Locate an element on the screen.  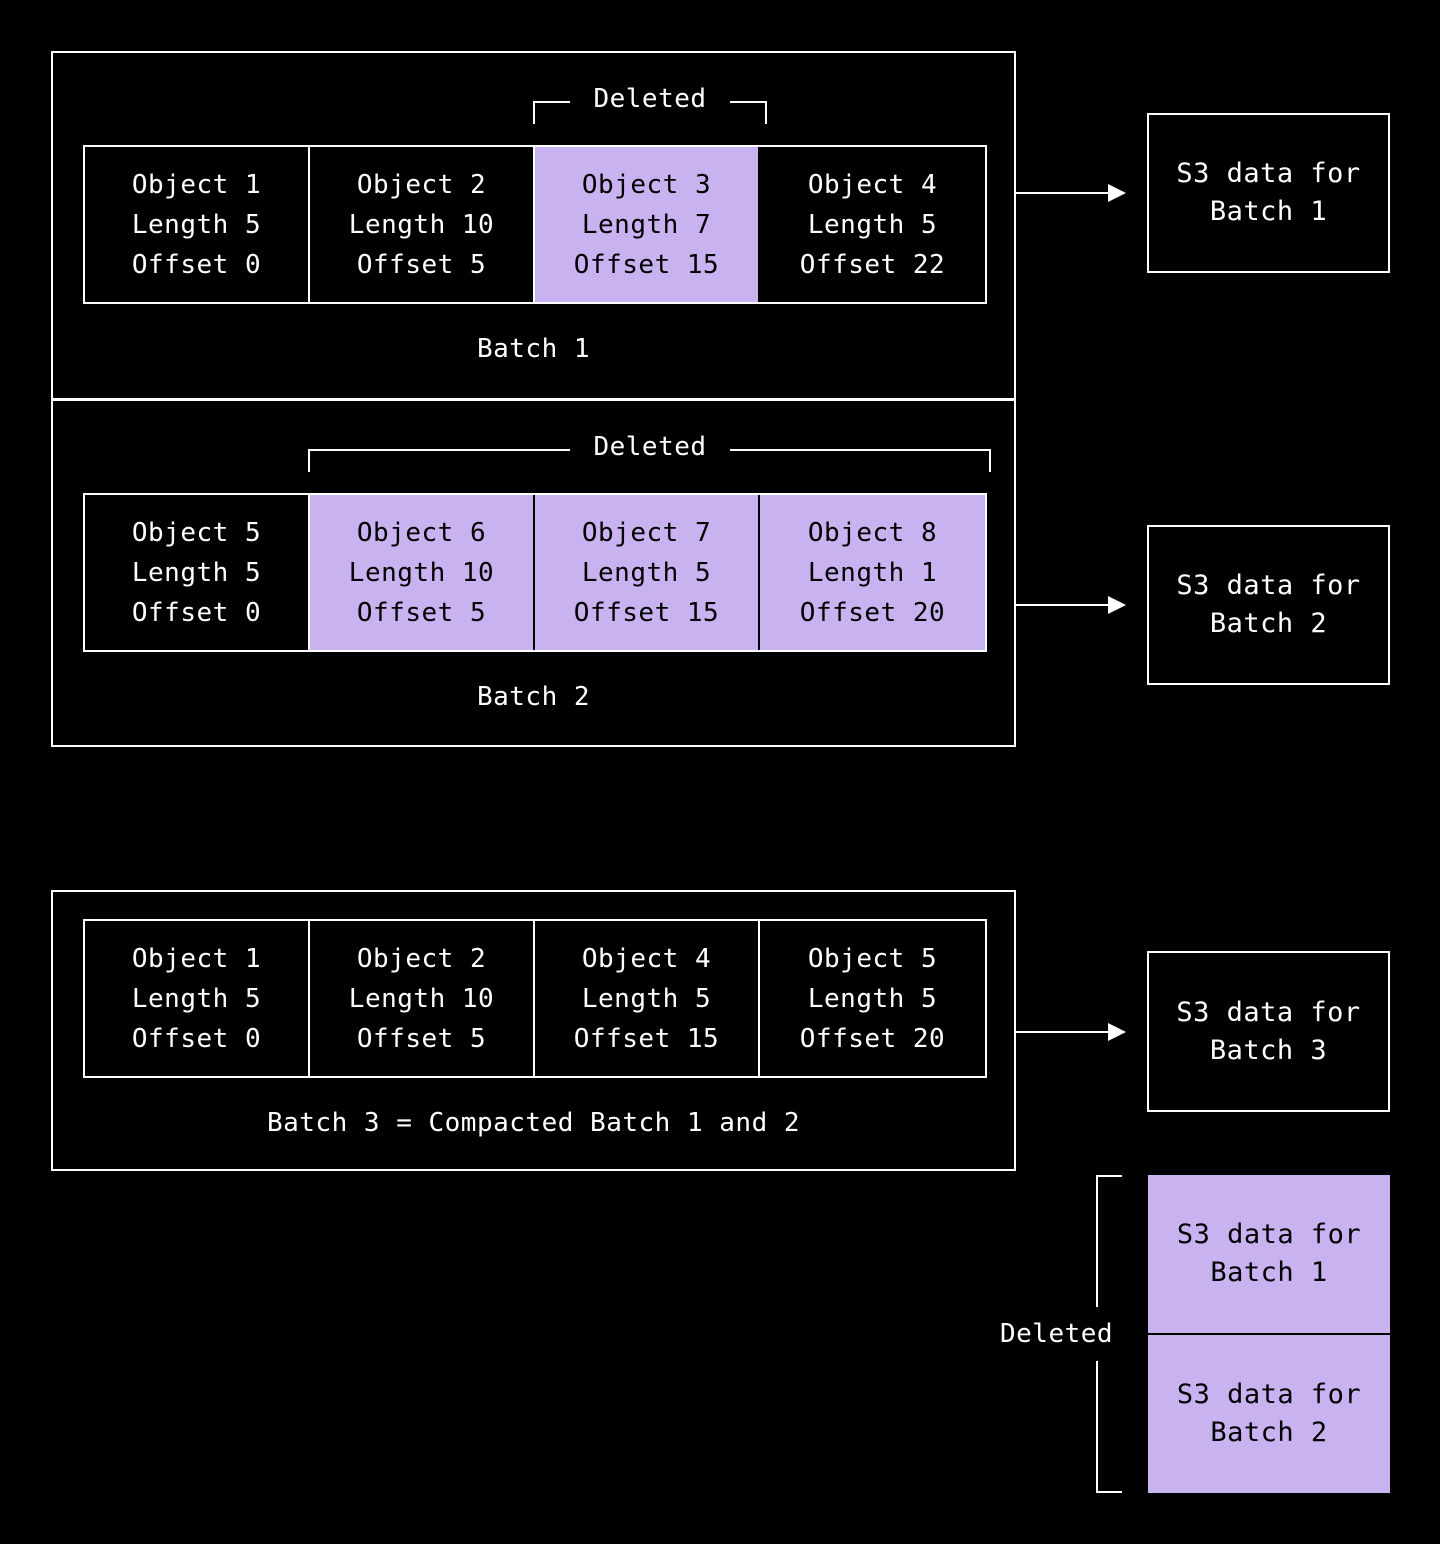
batch-1-deleted-bracket: Deleted is located at coordinates (650, 102).